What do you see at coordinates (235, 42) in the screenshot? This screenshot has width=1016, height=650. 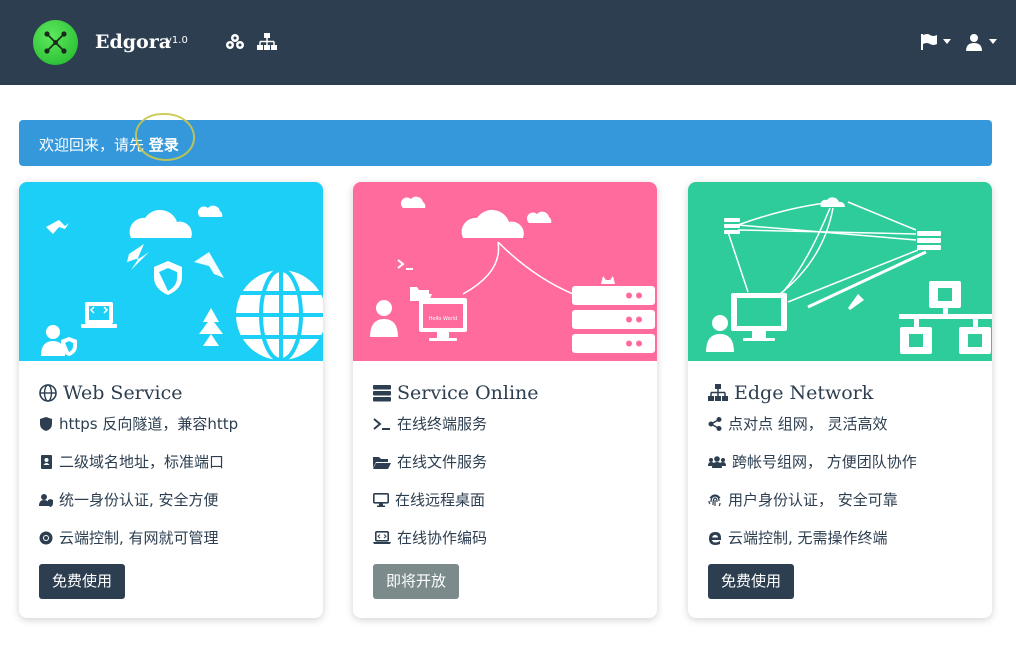 I see `cubes-icon` at bounding box center [235, 42].